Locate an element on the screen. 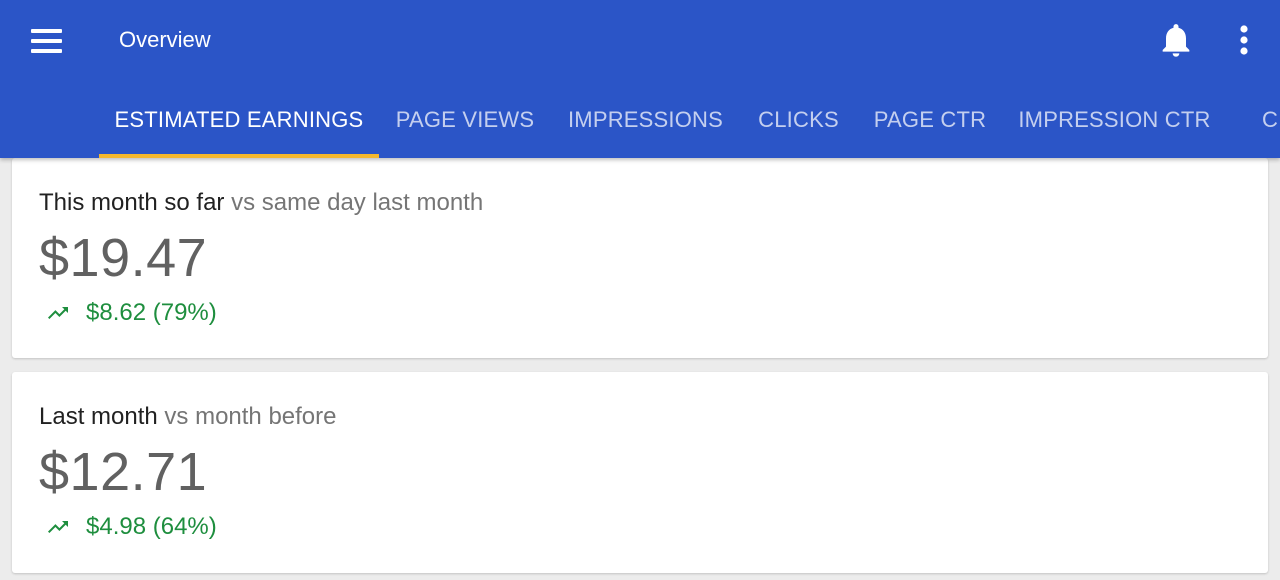 This screenshot has height=580, width=1280. tab-overflow: CI is located at coordinates (1271, 120).